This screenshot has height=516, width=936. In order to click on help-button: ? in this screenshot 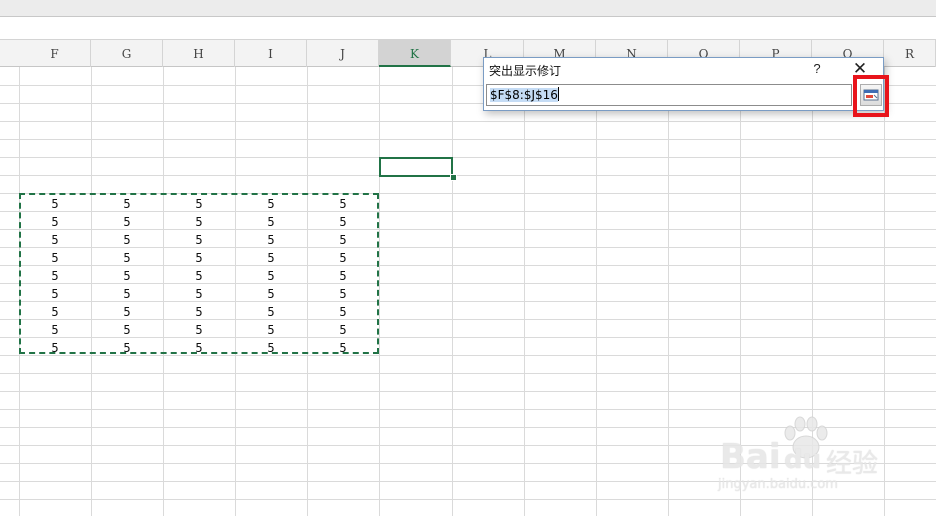, I will do `click(817, 69)`.